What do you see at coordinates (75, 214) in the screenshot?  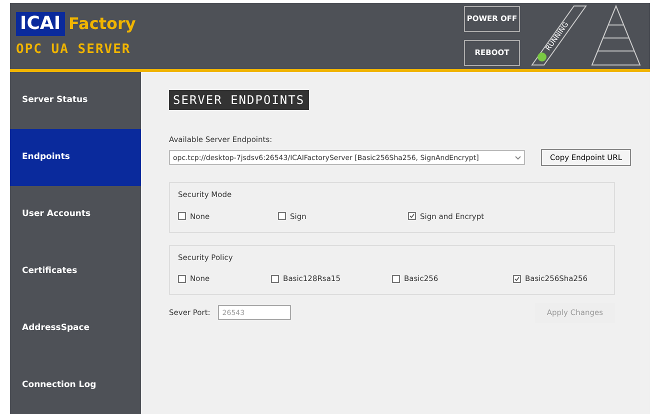 I see `sidebar-item: User Accounts` at bounding box center [75, 214].